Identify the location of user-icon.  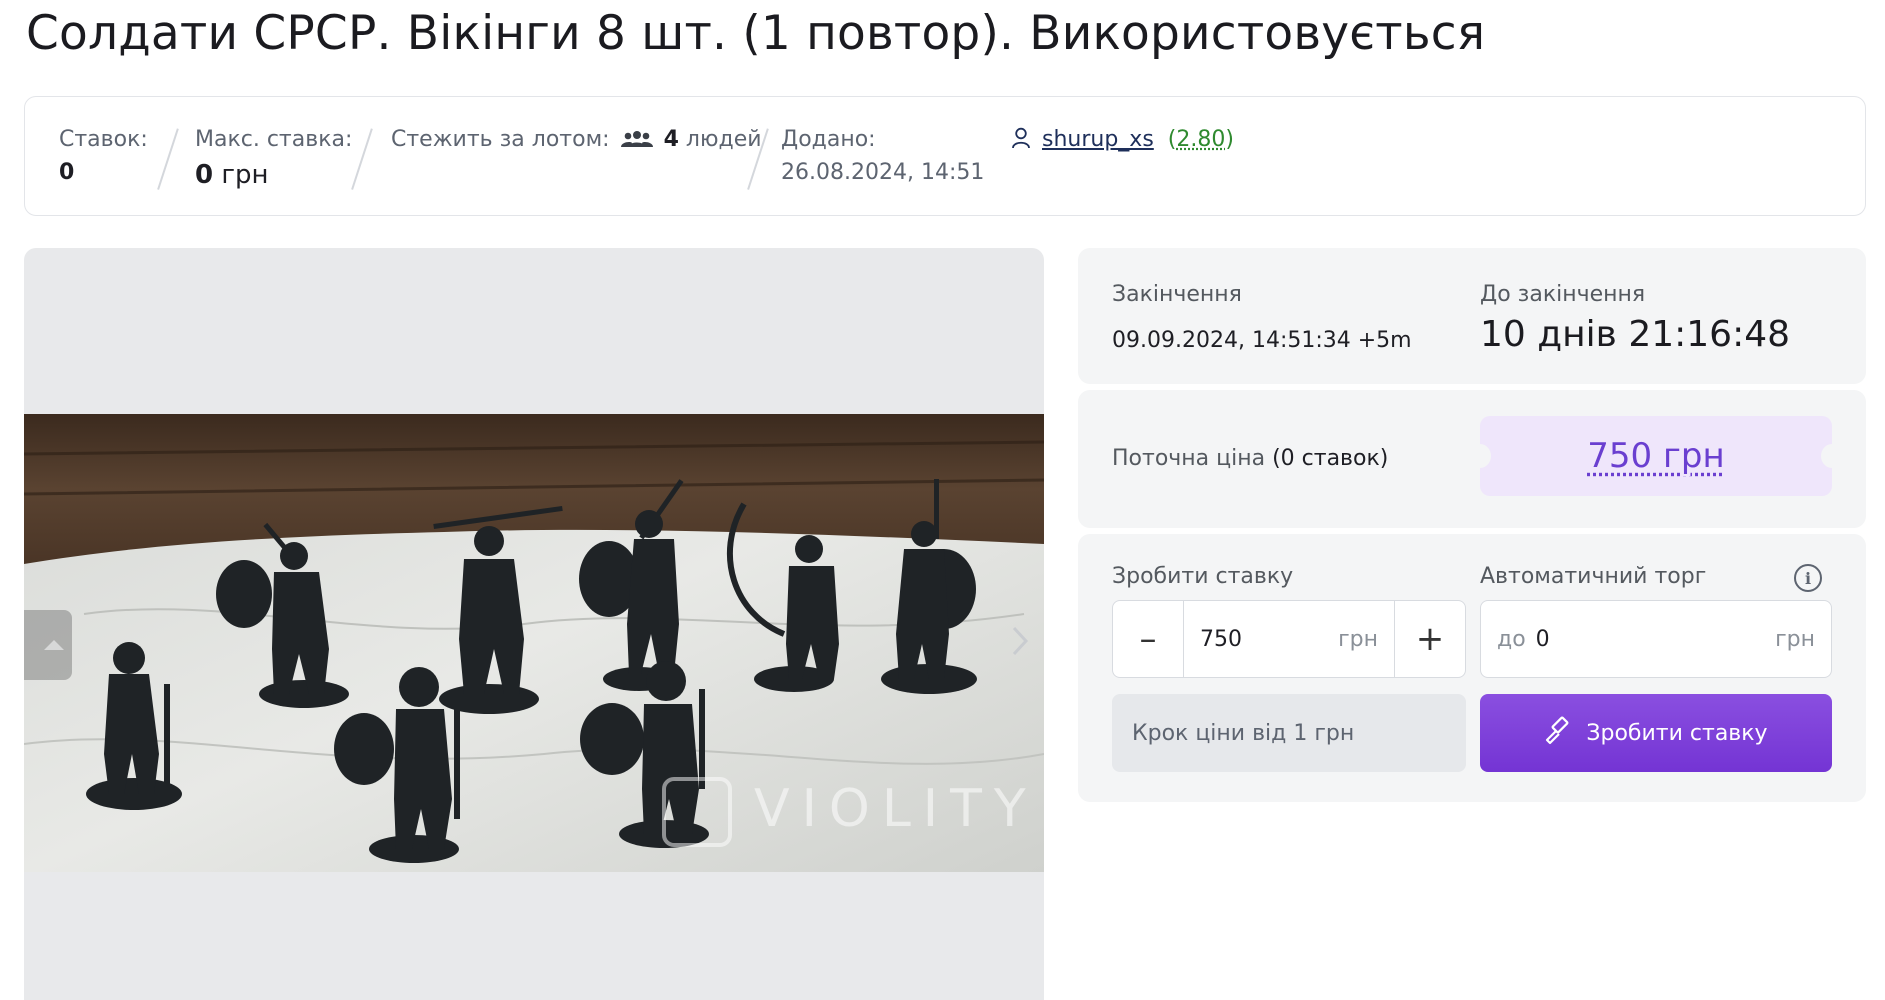
(1021, 141).